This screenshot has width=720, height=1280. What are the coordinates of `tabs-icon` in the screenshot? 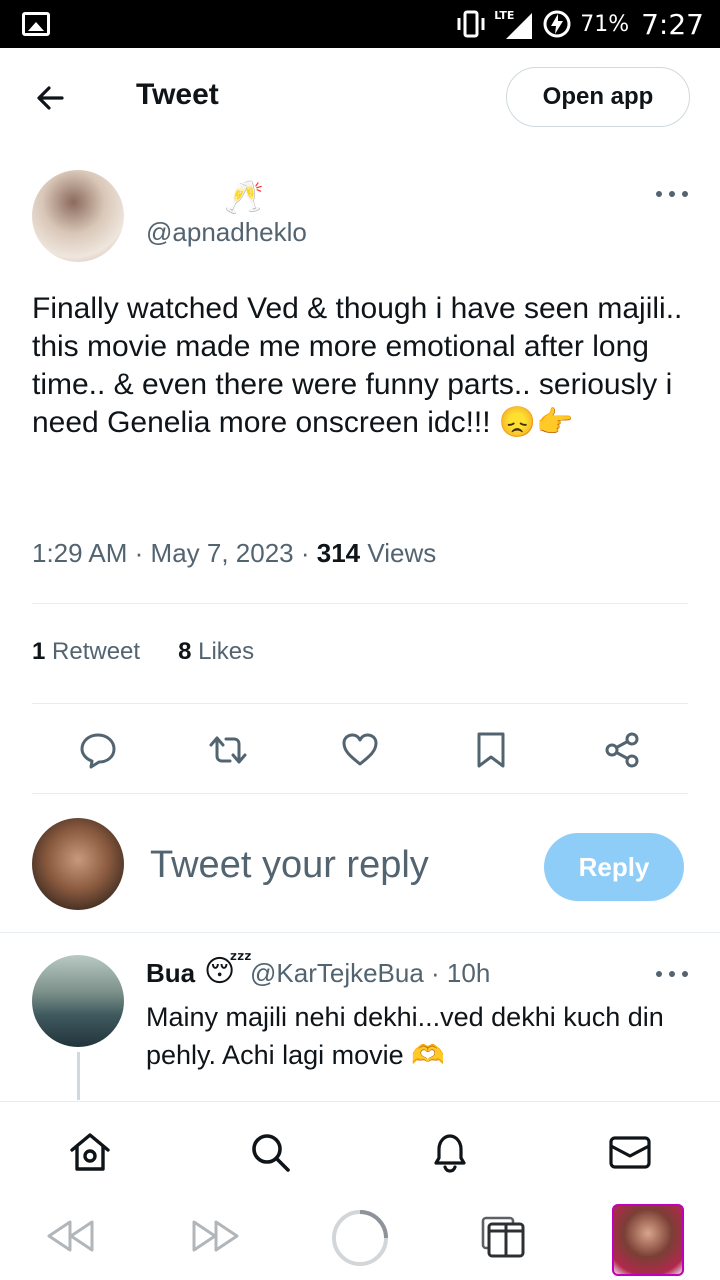 It's located at (506, 1236).